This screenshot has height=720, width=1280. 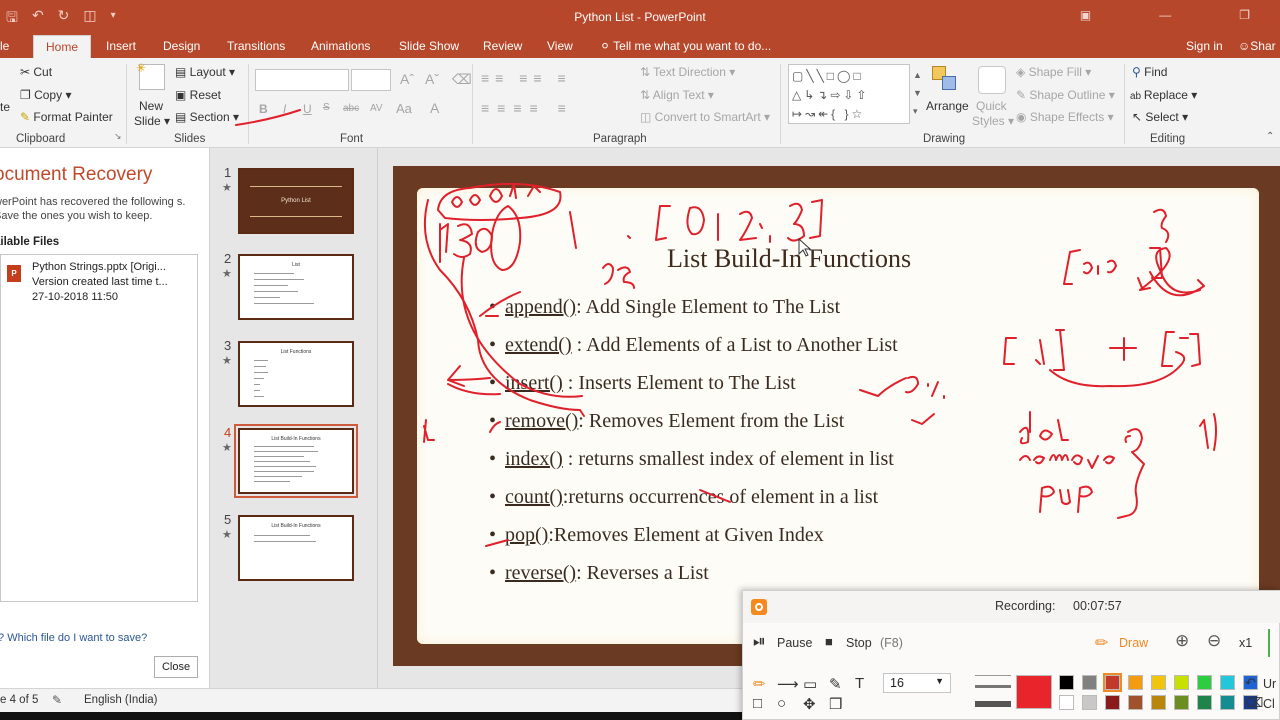 What do you see at coordinates (993, 686) in the screenshot?
I see `thickness-medium` at bounding box center [993, 686].